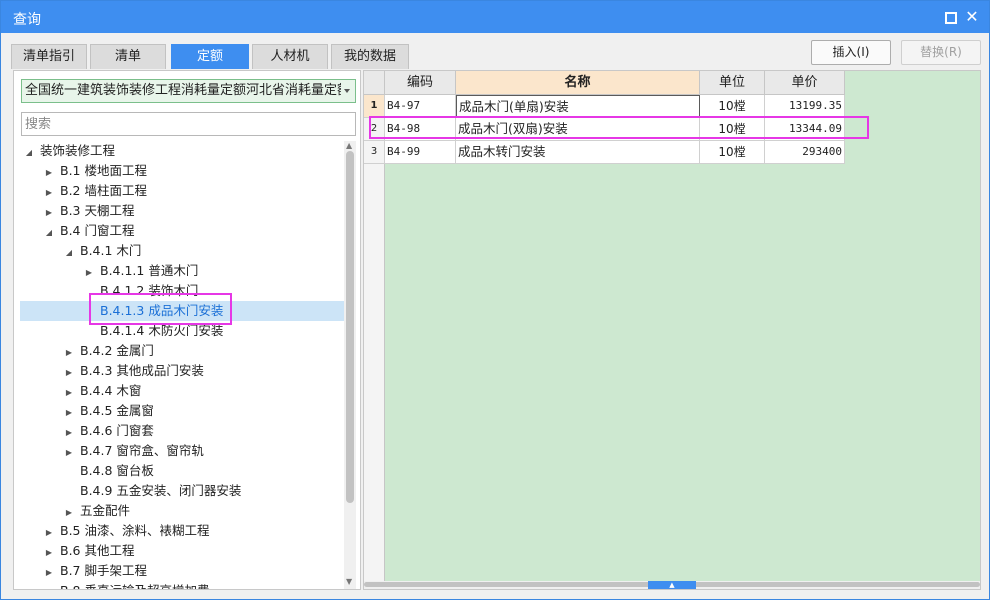 Image resolution: width=990 pixels, height=600 pixels. I want to click on tab-quota: 定额, so click(210, 56).